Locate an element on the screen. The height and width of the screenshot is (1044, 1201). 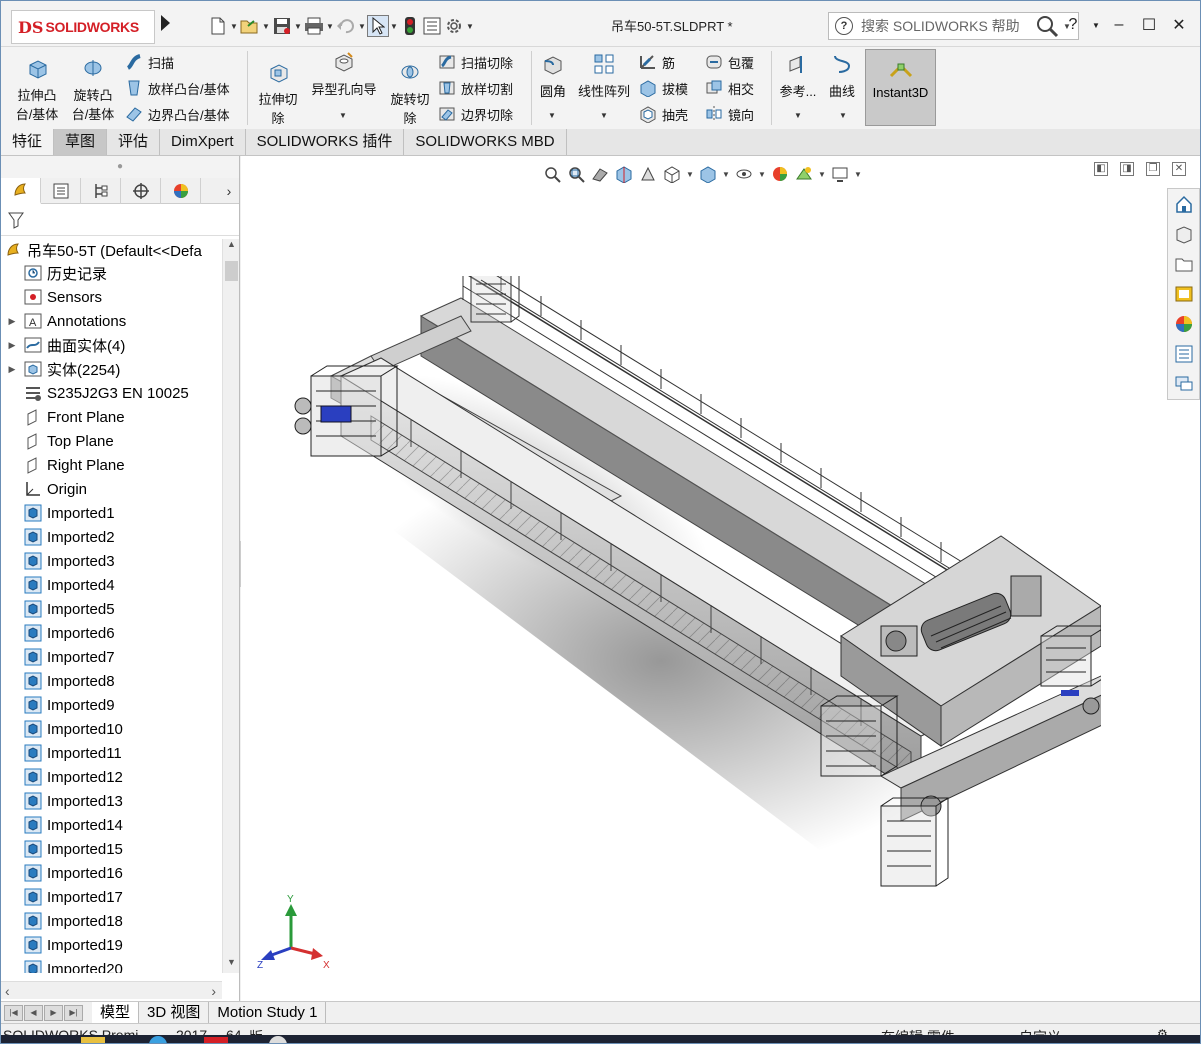
curves-button: 曲线 is located at coordinates (842, 77).